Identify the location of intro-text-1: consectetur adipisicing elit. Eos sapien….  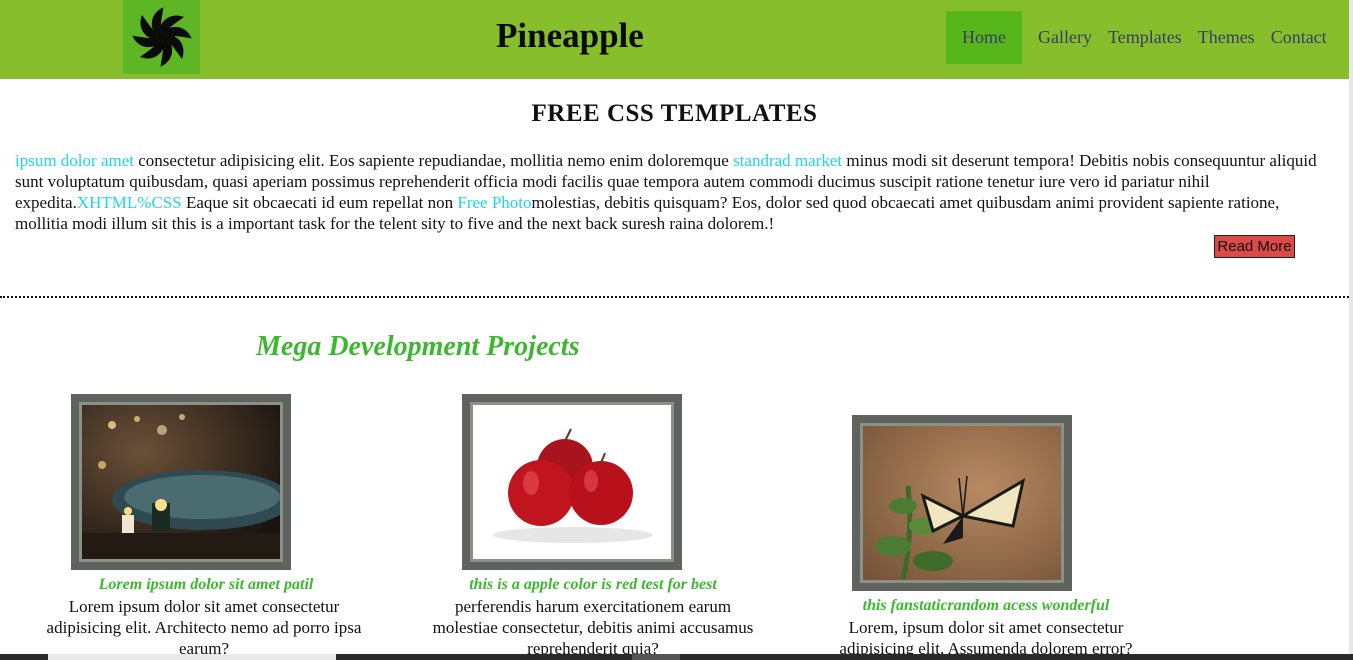
(433, 160).